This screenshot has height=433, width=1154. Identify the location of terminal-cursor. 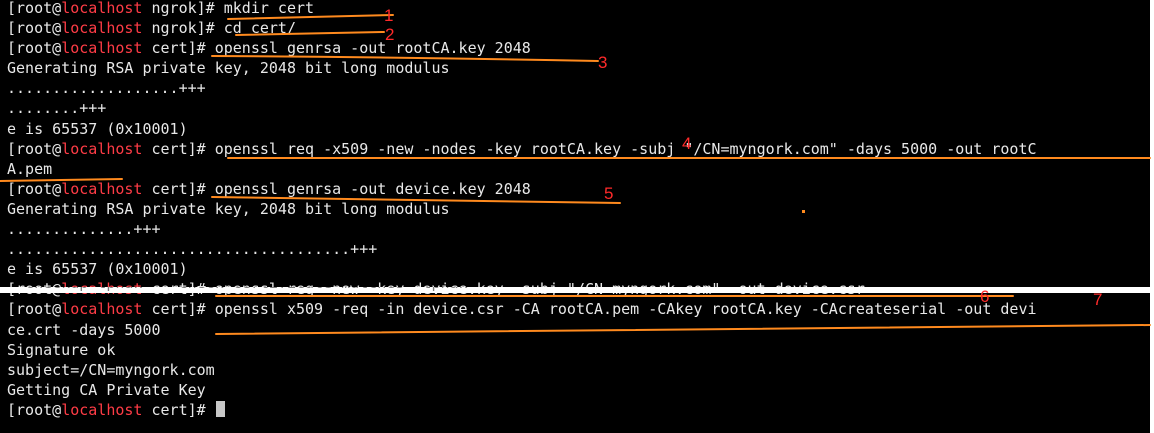
(220, 408).